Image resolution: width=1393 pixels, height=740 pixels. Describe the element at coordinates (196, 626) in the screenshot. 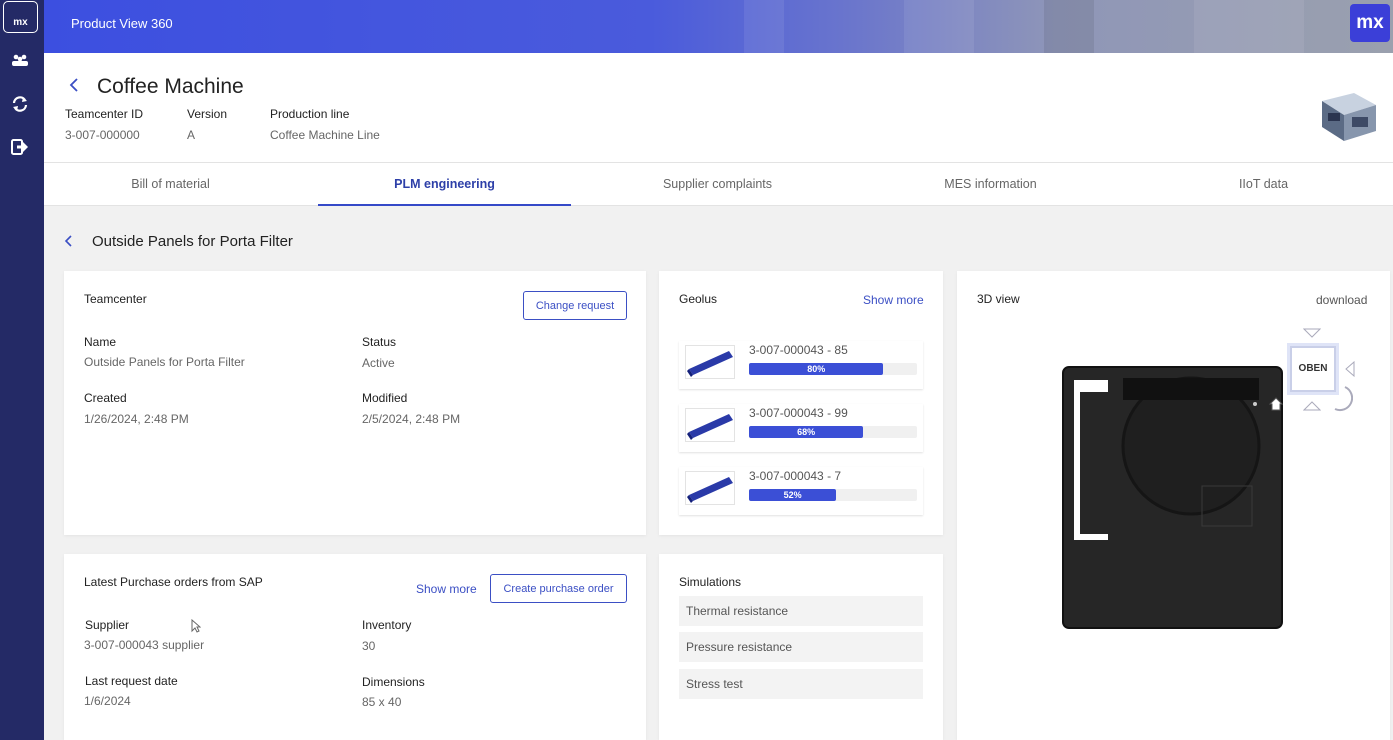

I see `mouse-cursor-icon` at that location.